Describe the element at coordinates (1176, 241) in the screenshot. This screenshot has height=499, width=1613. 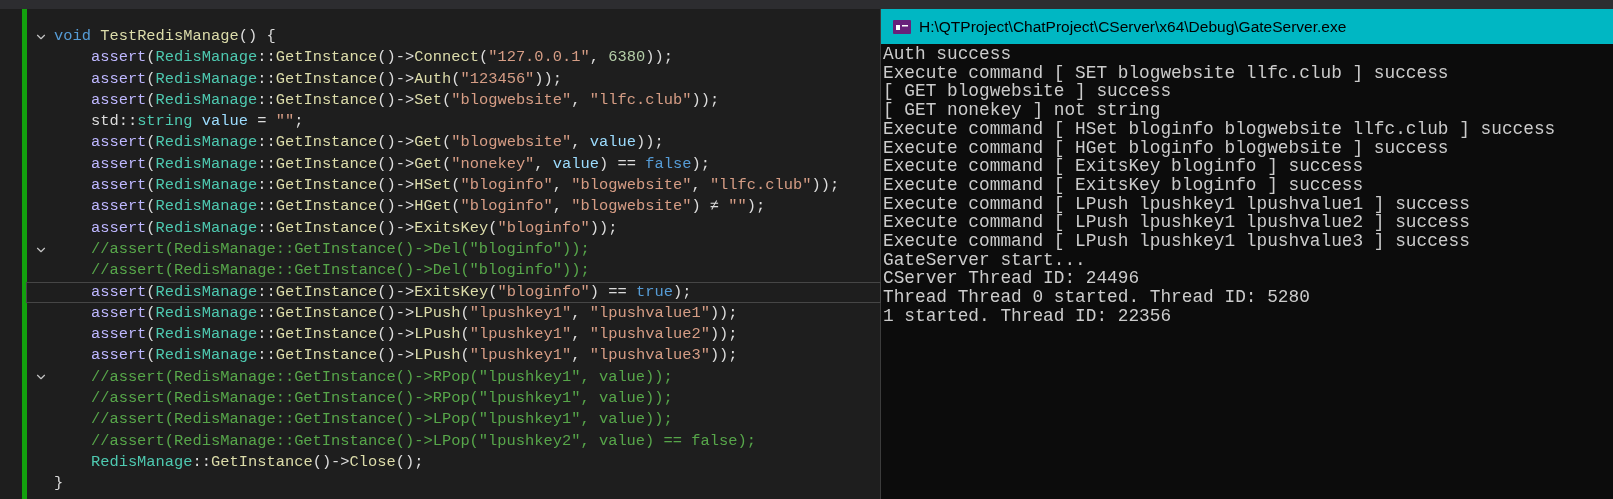
I see `console-output-line: Execute command [ LPush lpushkey1 lpushvalue3 ] success` at that location.